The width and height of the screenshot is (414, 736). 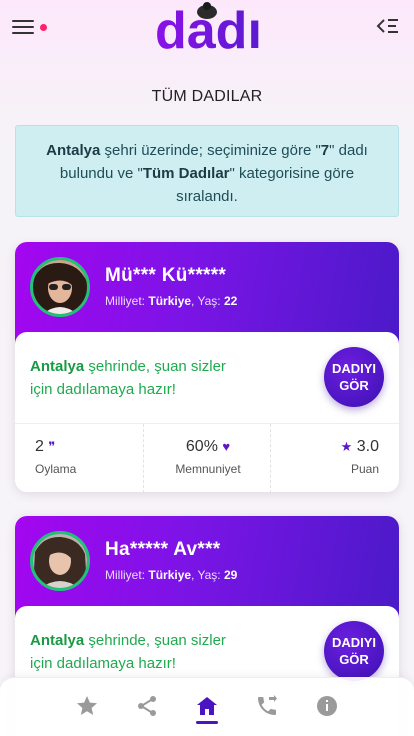 What do you see at coordinates (73, 150) in the screenshot?
I see `info-city: Antalya` at bounding box center [73, 150].